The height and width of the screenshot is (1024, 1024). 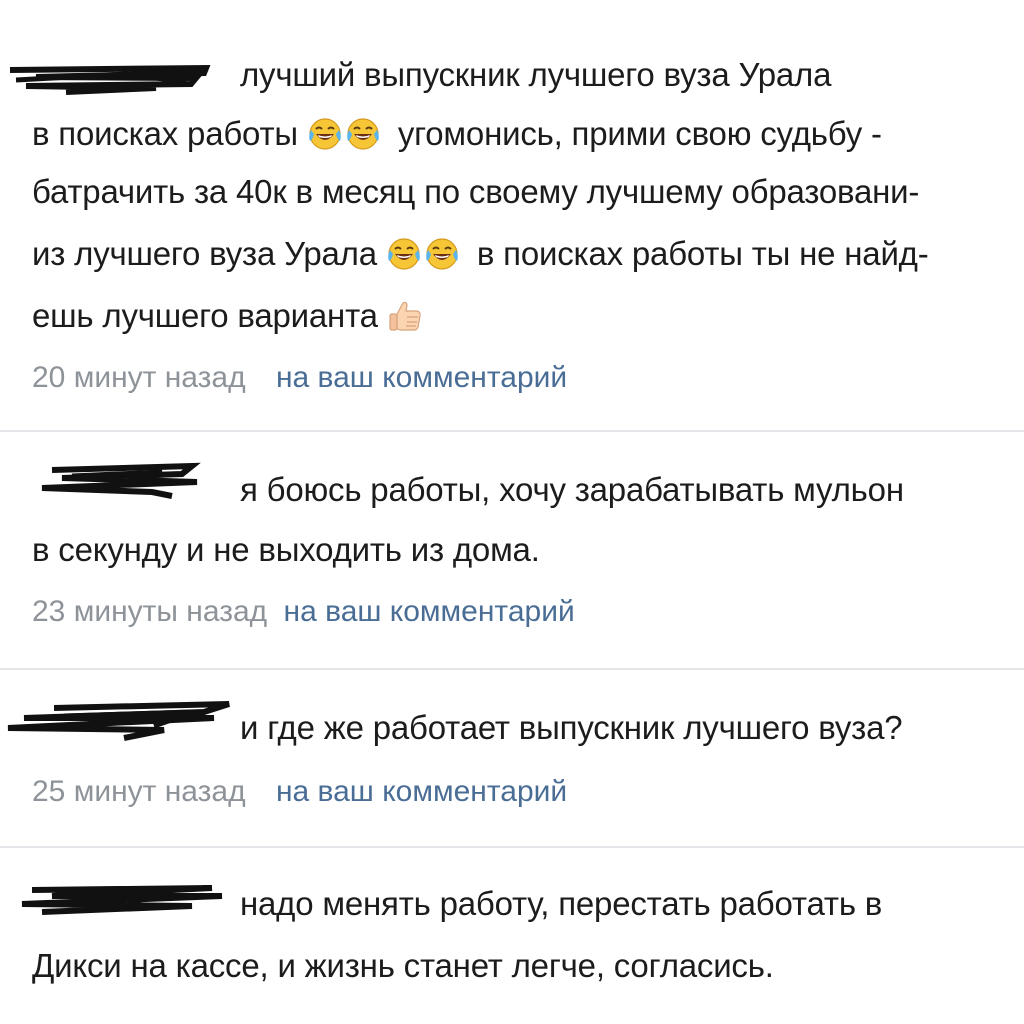 I want to click on notification-meta: 23 минуты назад на ваш комментарий, so click(x=303, y=612).